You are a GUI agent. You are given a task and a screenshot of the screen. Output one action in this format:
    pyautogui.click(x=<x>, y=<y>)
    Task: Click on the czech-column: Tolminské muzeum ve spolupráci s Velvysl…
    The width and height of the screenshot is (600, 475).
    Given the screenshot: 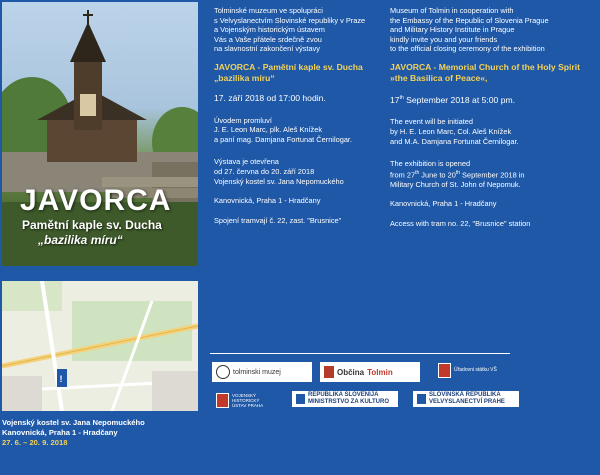 What is the action you would take?
    pyautogui.click(x=299, y=115)
    